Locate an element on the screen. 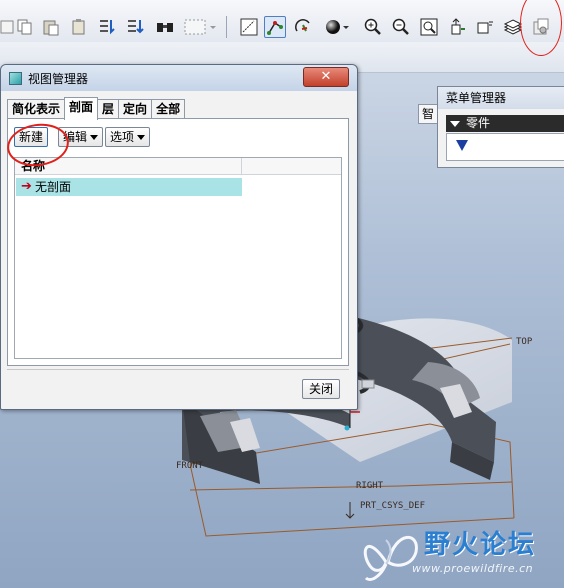 This screenshot has height=588, width=564. select-box-icon is located at coordinates (195, 27).